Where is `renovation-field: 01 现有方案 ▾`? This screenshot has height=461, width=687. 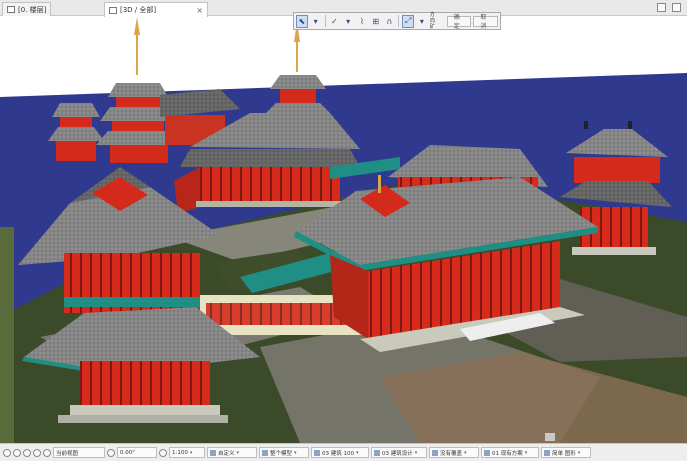
renovation-field: 01 现有方案 ▾ is located at coordinates (510, 452).